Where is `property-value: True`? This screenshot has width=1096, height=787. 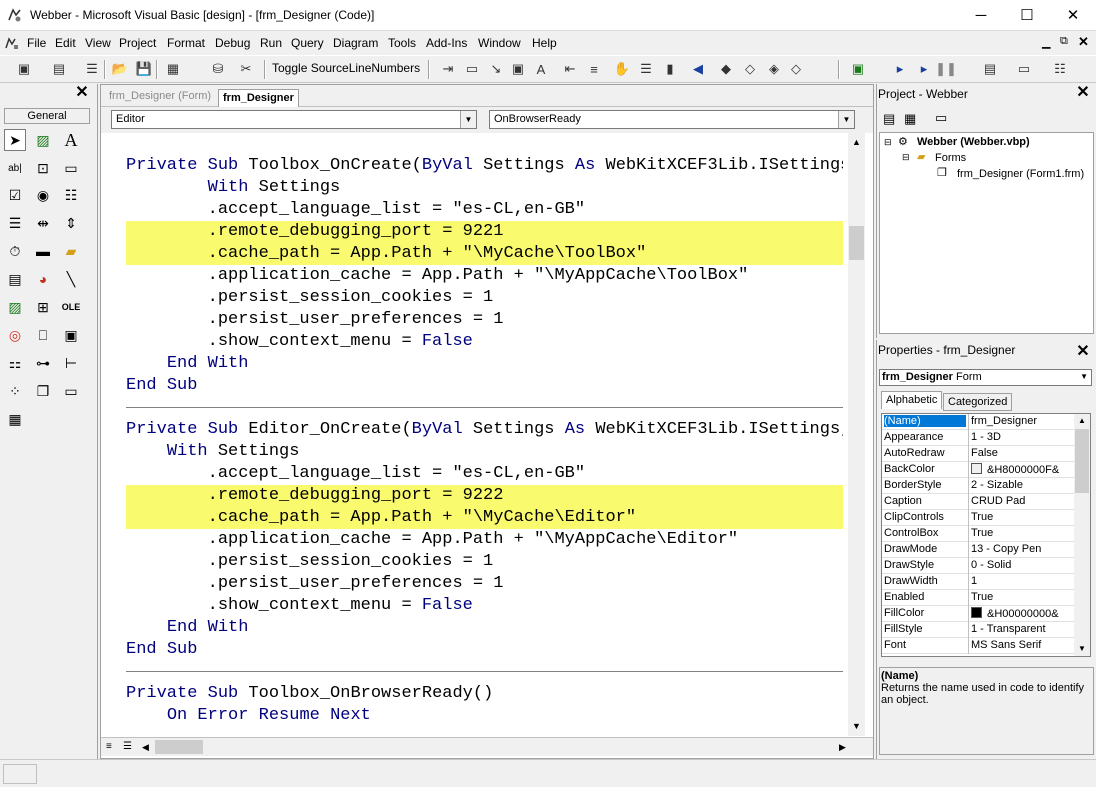
property-value: True is located at coordinates (982, 517).